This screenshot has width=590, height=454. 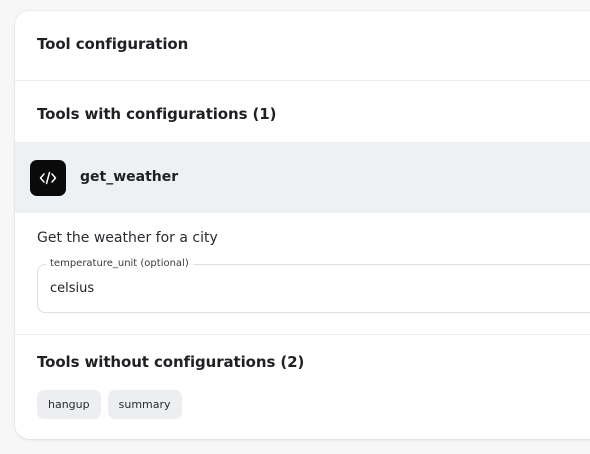 What do you see at coordinates (171, 362) in the screenshot?
I see `tools-without-configurations-title: Tools without configurations (2)` at bounding box center [171, 362].